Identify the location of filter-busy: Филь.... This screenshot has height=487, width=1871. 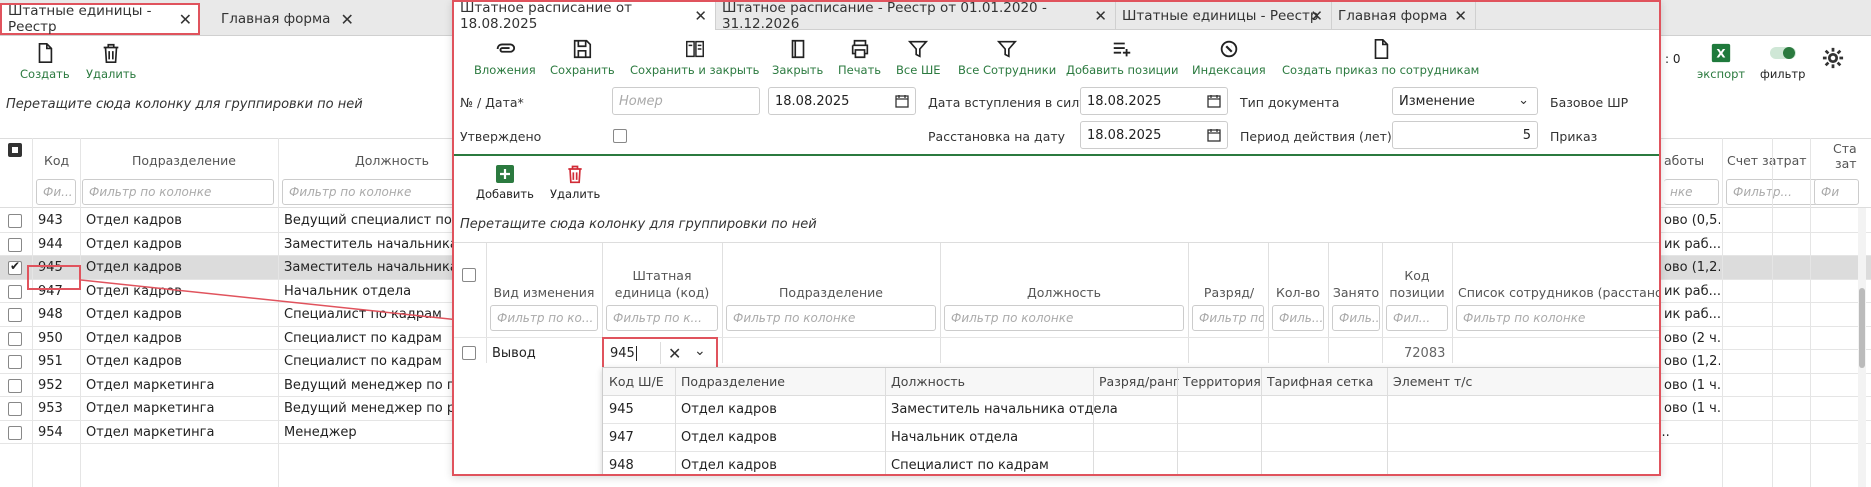
(1356, 318).